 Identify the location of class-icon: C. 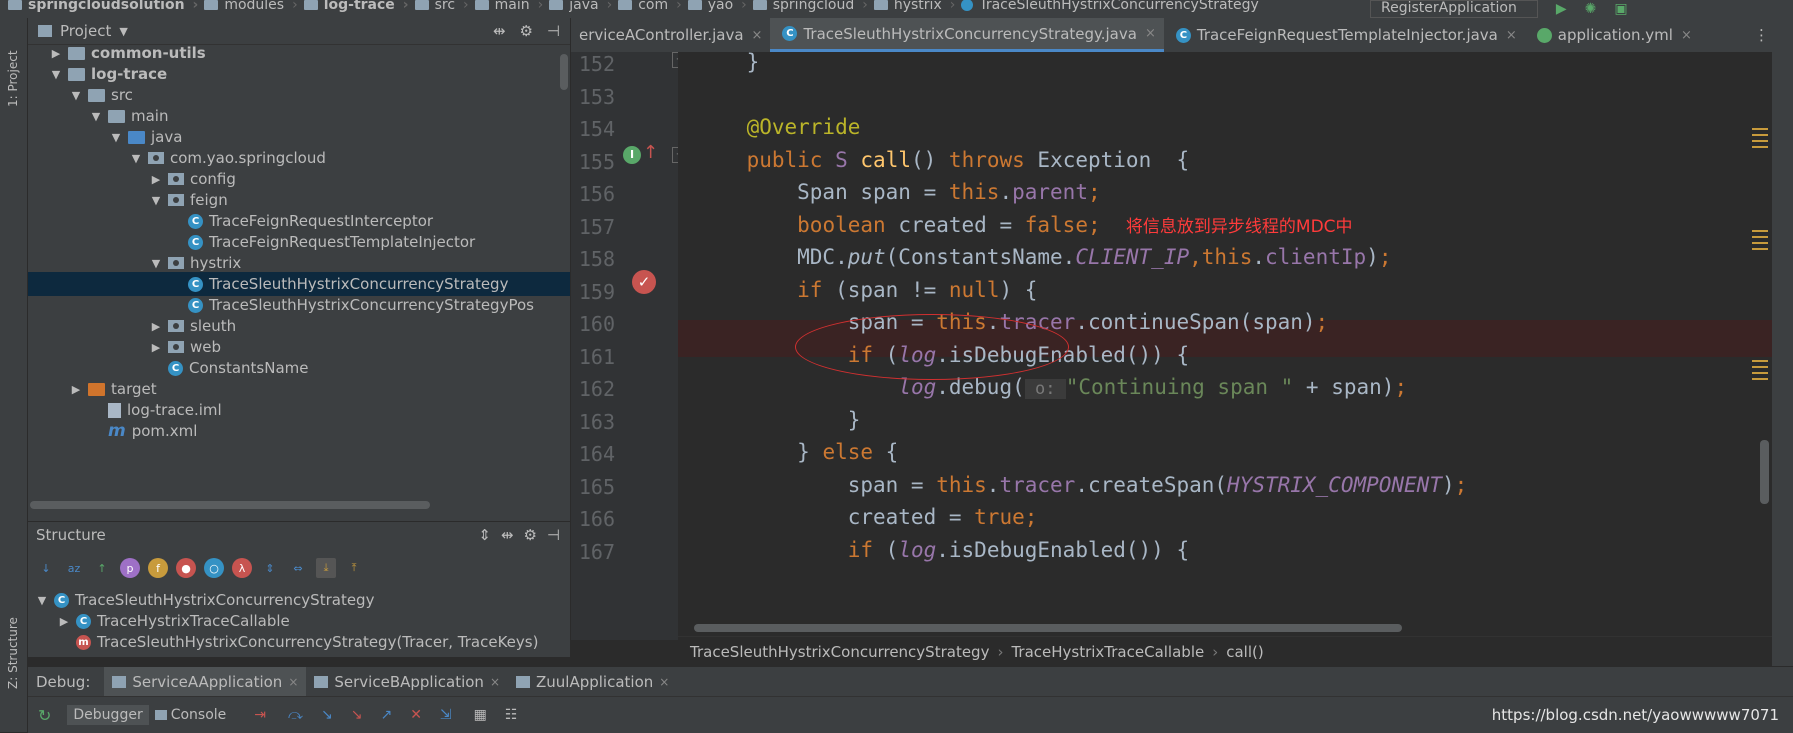
(195, 305).